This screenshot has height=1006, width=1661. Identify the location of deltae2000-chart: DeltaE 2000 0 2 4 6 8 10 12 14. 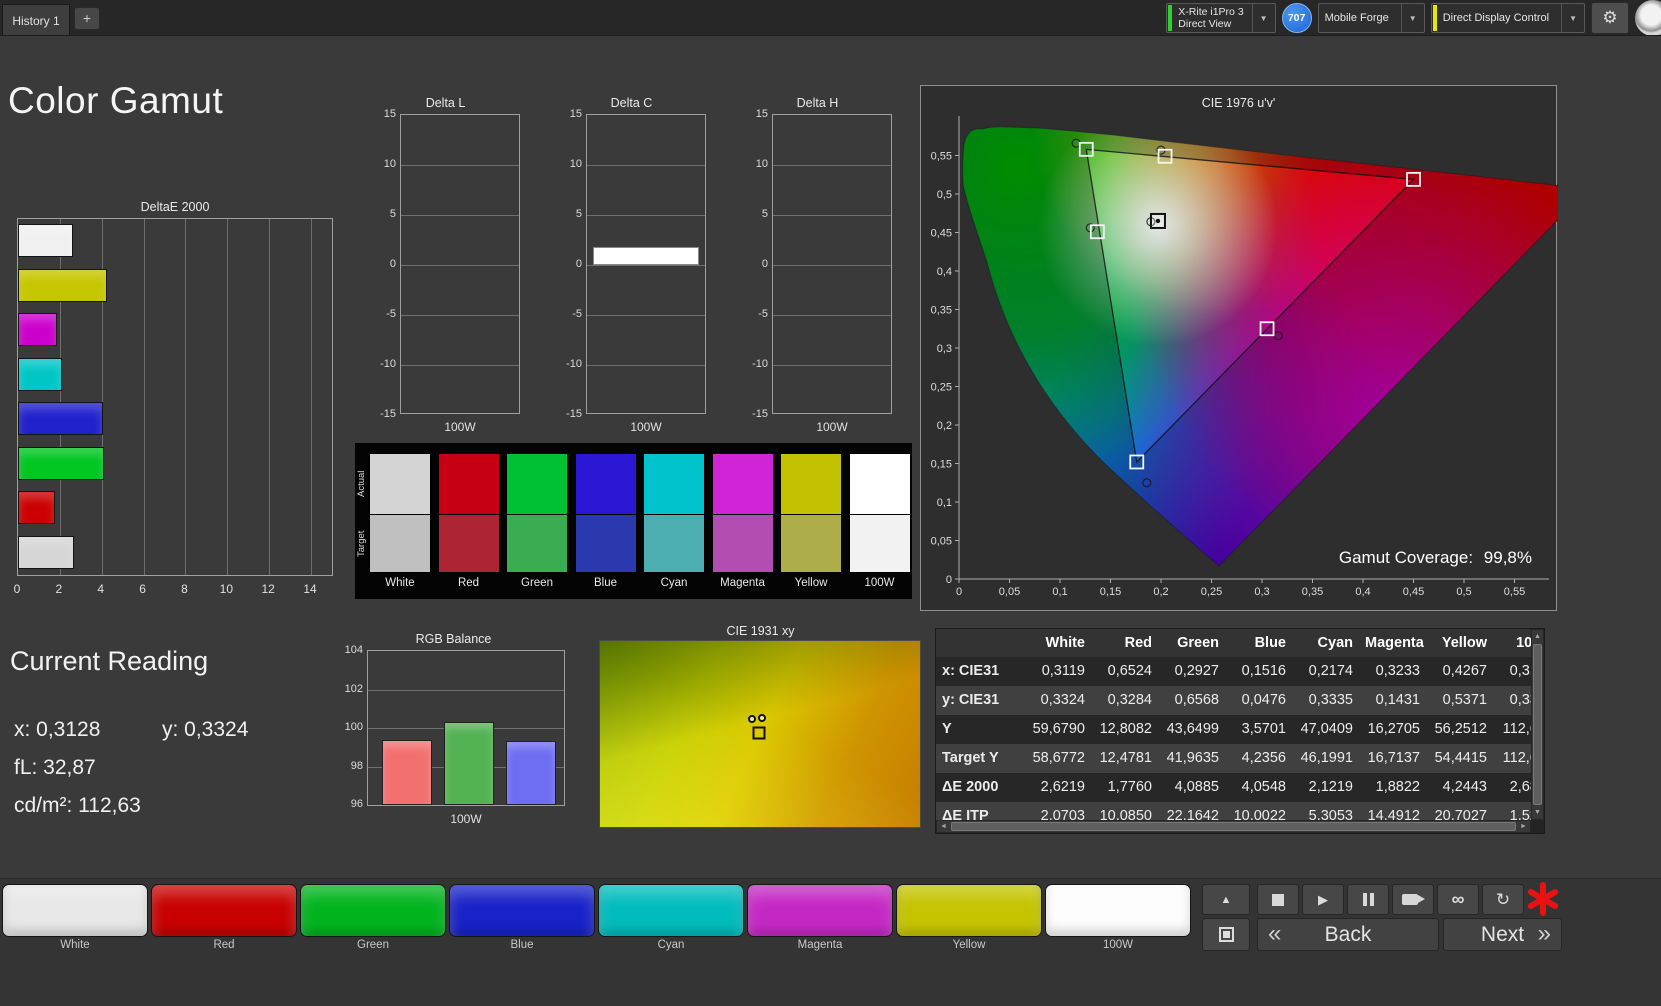
(174, 400).